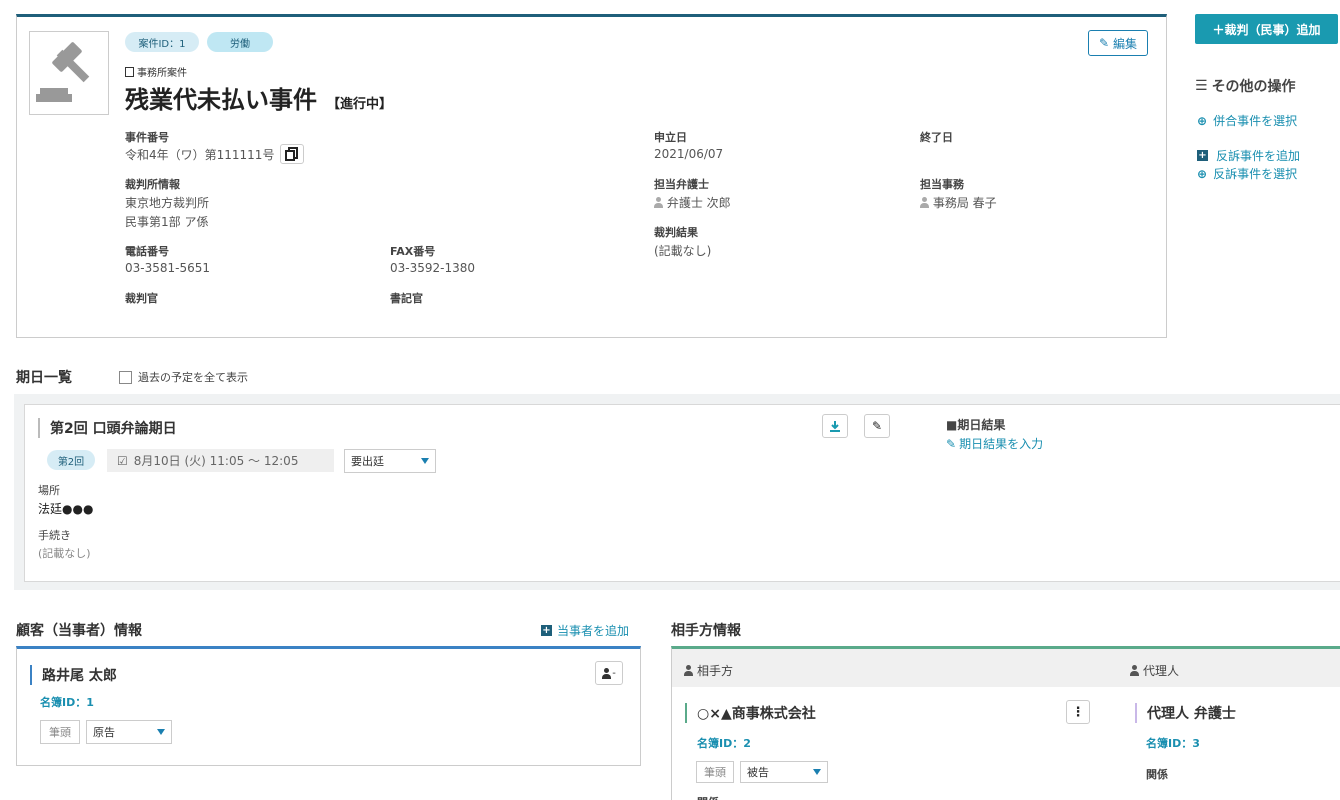  What do you see at coordinates (958, 202) in the screenshot?
I see `clerk-value: 事務局 春子` at bounding box center [958, 202].